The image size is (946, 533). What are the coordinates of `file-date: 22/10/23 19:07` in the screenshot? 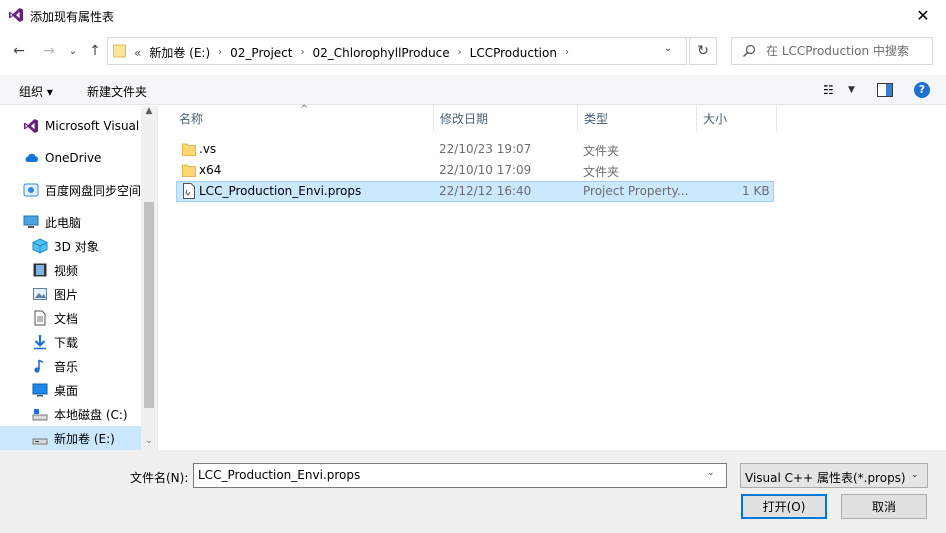 It's located at (485, 149).